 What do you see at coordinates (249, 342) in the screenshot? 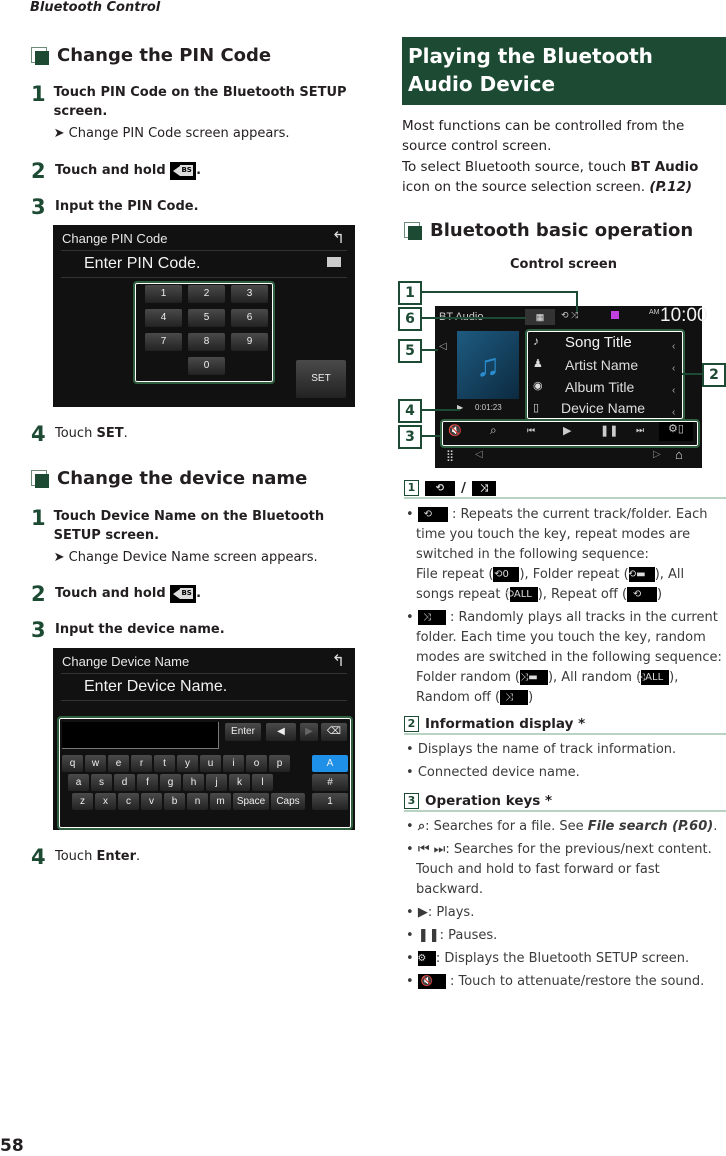
I see `keypad-key: 9` at bounding box center [249, 342].